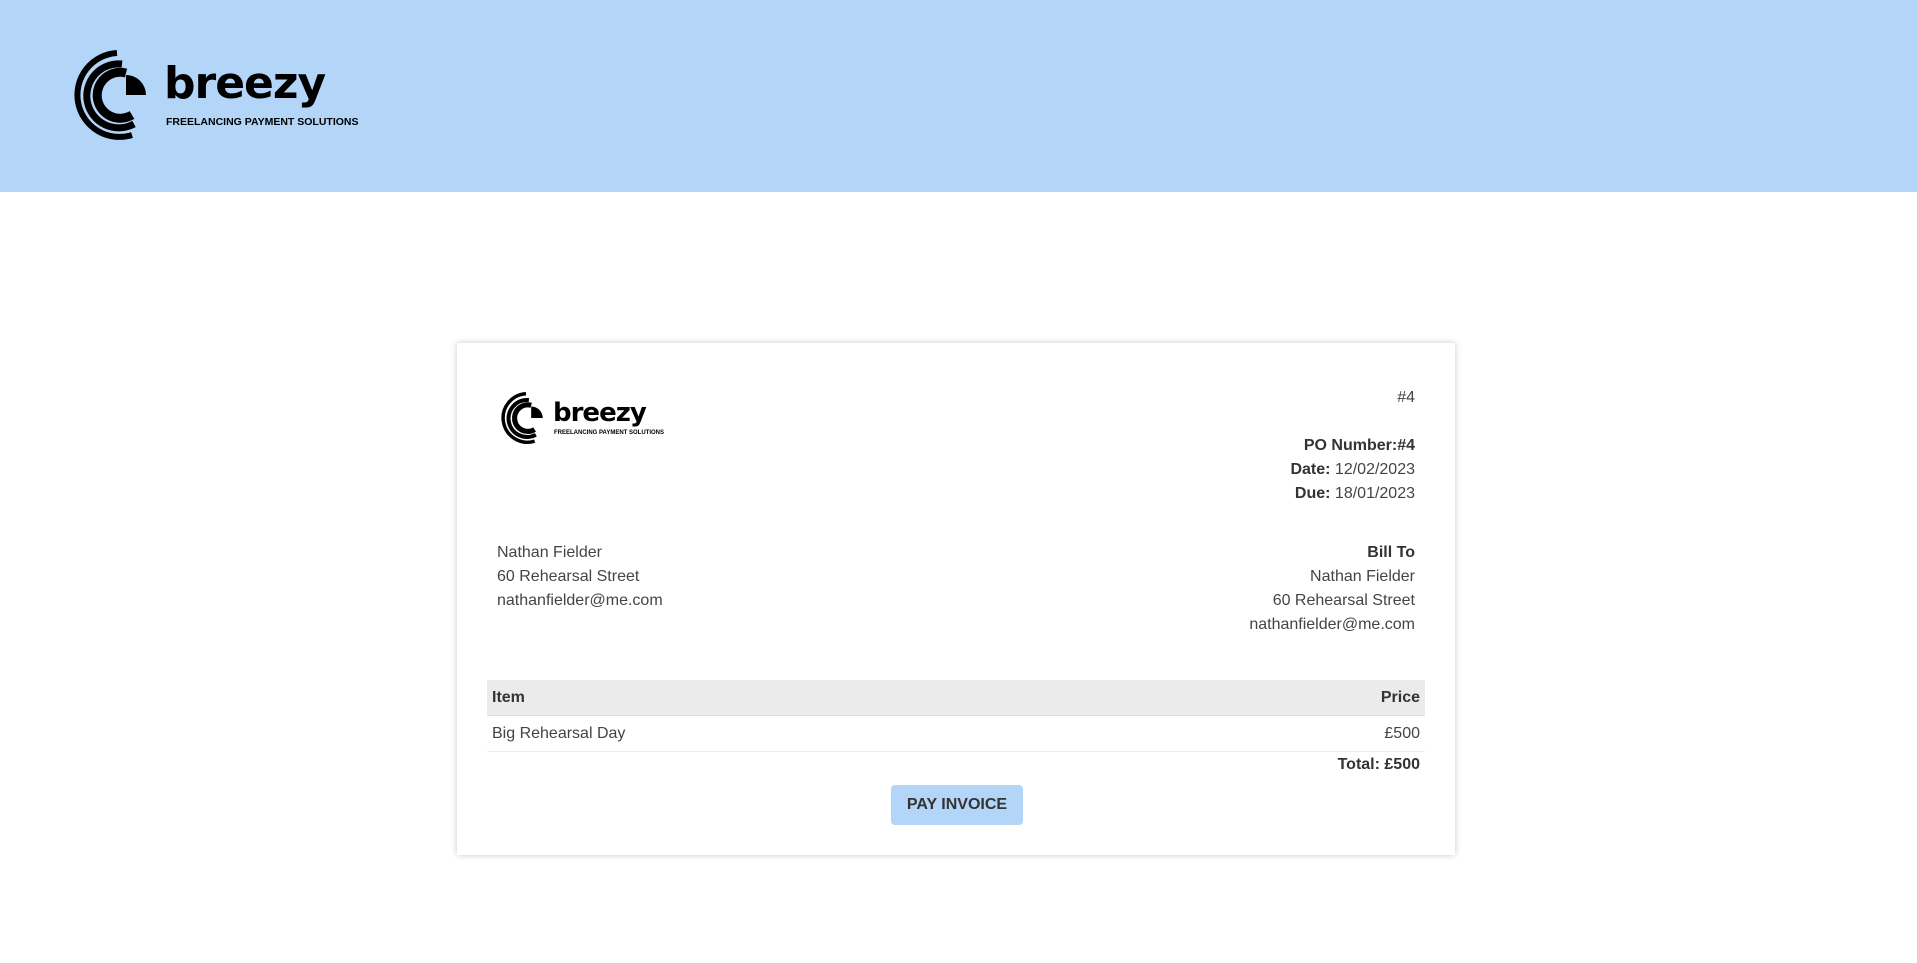 The width and height of the screenshot is (1917, 963). Describe the element at coordinates (957, 805) in the screenshot. I see `pay-invoice-button: PAY INVOICE` at that location.